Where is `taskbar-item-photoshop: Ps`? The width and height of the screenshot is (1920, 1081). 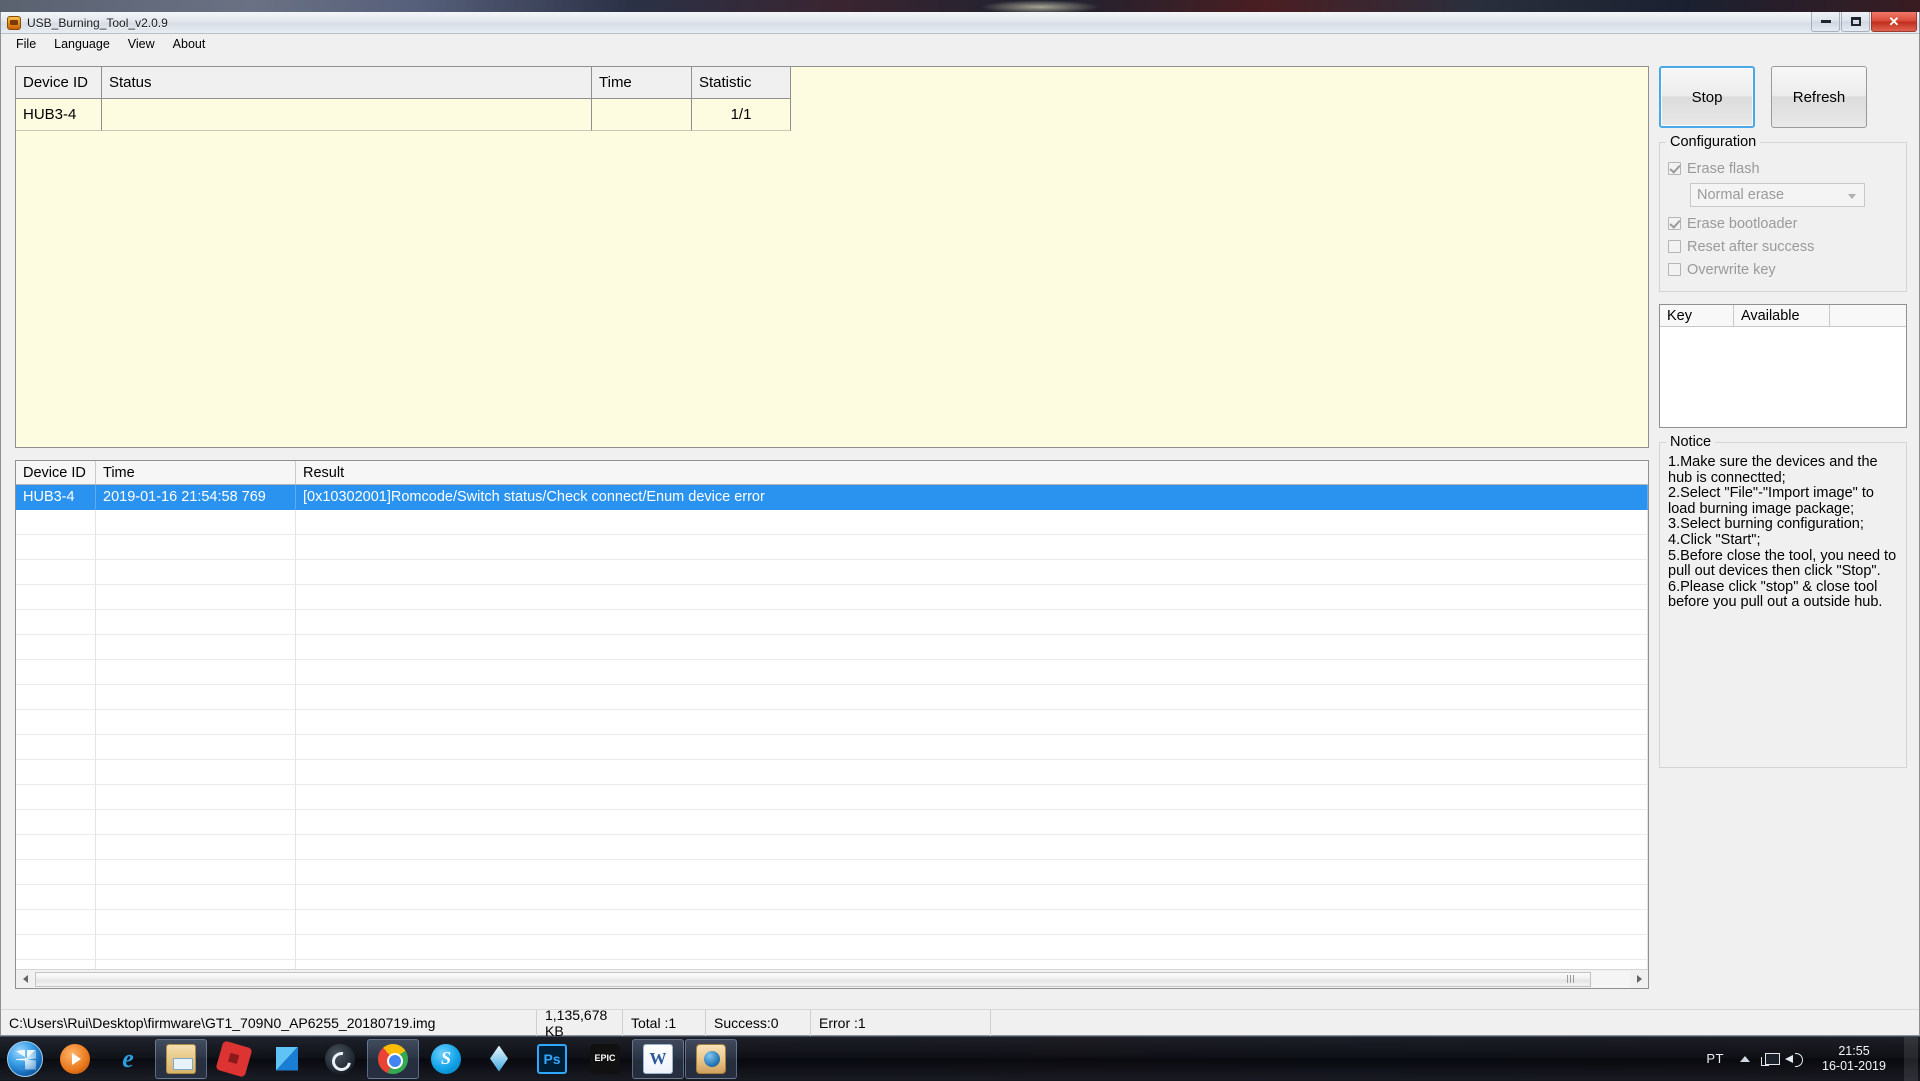
taskbar-item-photoshop: Ps is located at coordinates (552, 1059).